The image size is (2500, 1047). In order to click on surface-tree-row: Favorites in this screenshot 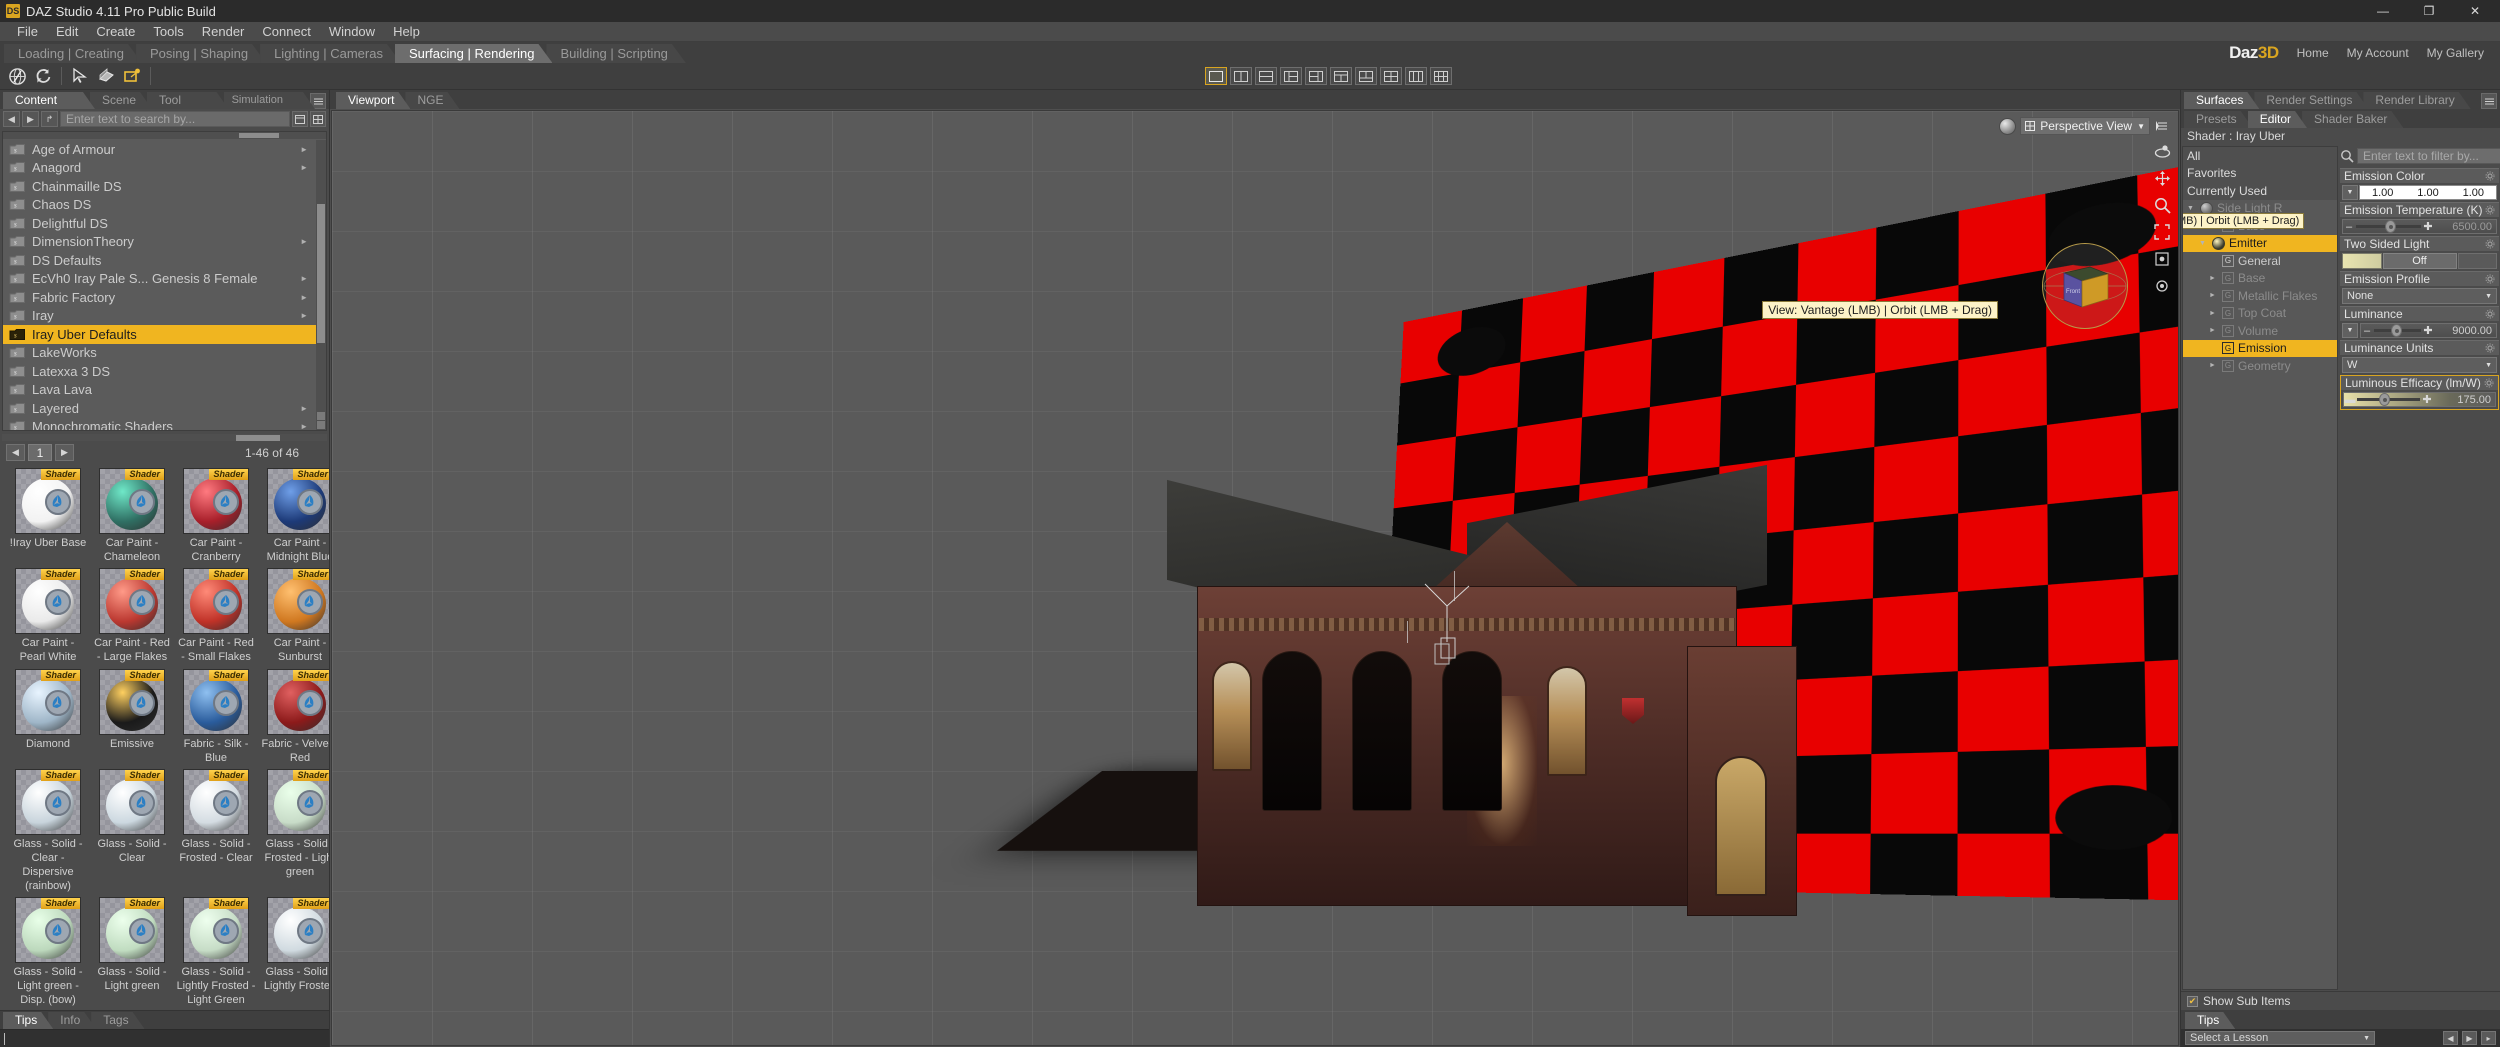, I will do `click(2260, 173)`.